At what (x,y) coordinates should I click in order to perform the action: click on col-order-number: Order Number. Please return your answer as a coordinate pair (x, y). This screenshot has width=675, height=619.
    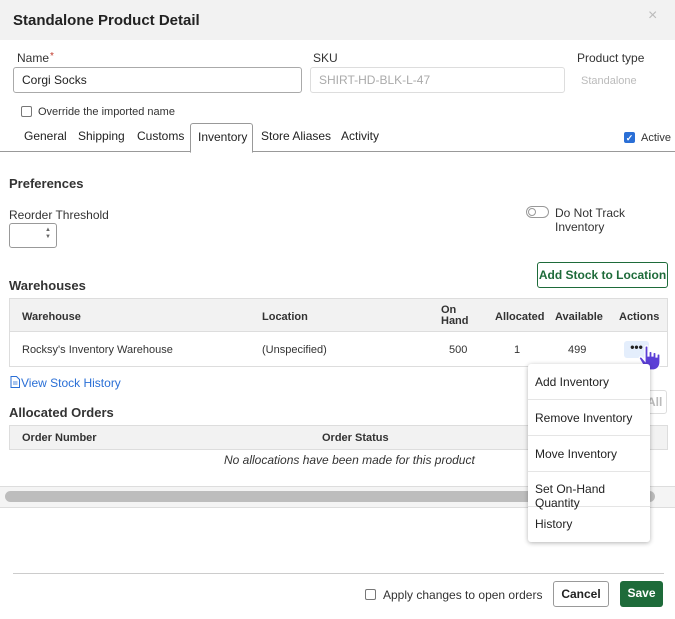
    Looking at the image, I should click on (59, 438).